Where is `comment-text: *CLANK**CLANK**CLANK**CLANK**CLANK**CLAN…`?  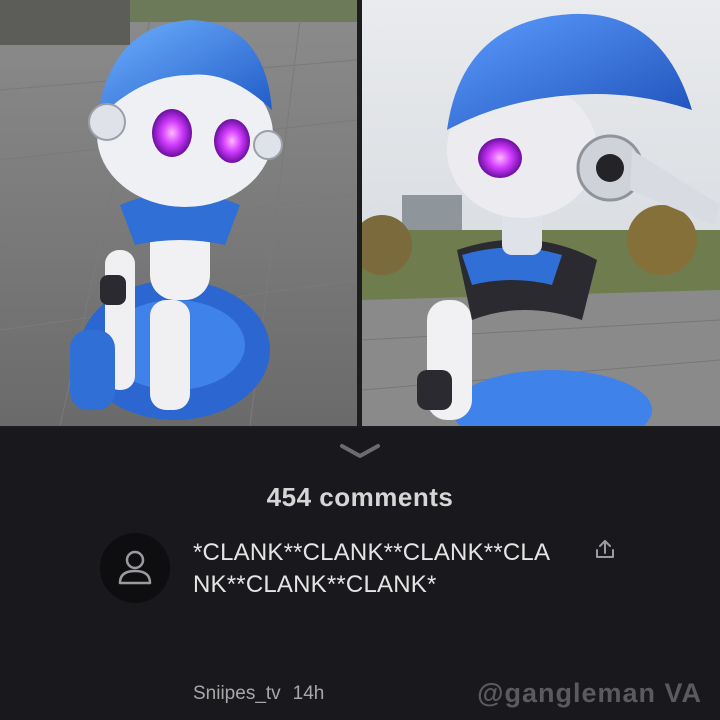
comment-text: *CLANK**CLANK**CLANK**CLANK**CLANK**CLAN… is located at coordinates (372, 568).